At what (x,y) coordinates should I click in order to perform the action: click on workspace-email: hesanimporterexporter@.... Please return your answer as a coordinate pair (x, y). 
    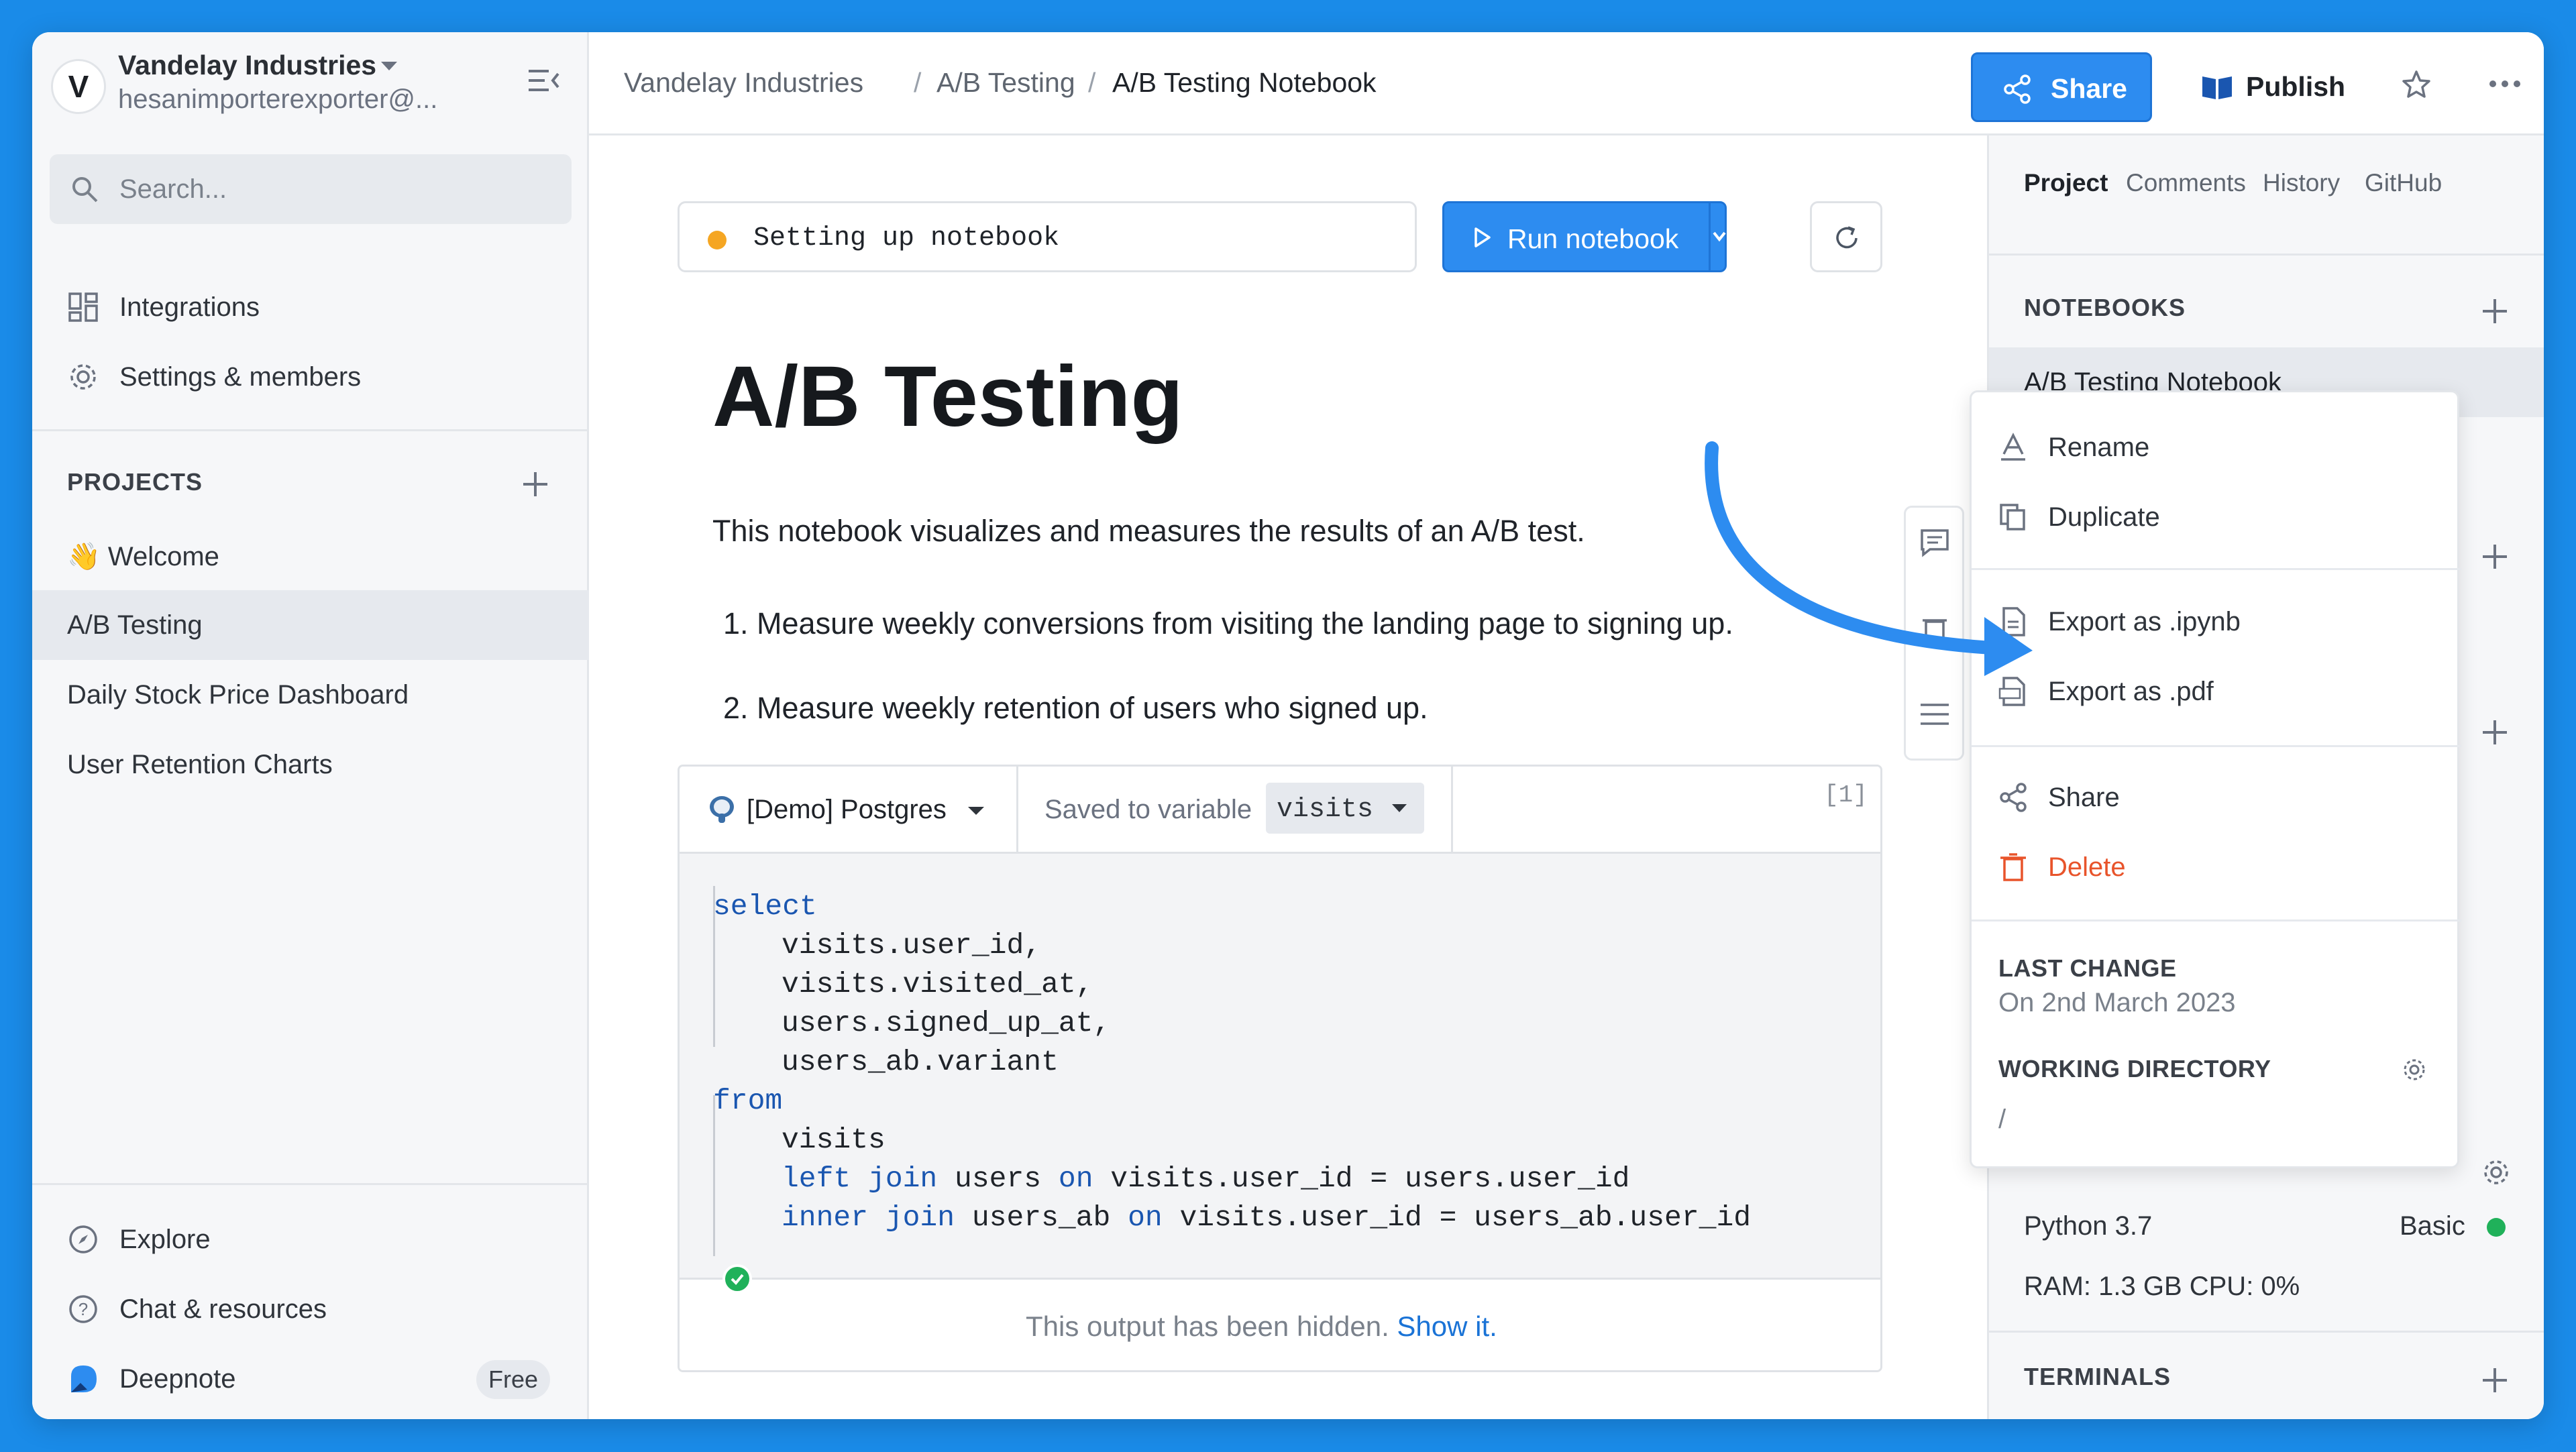
    Looking at the image, I should click on (278, 99).